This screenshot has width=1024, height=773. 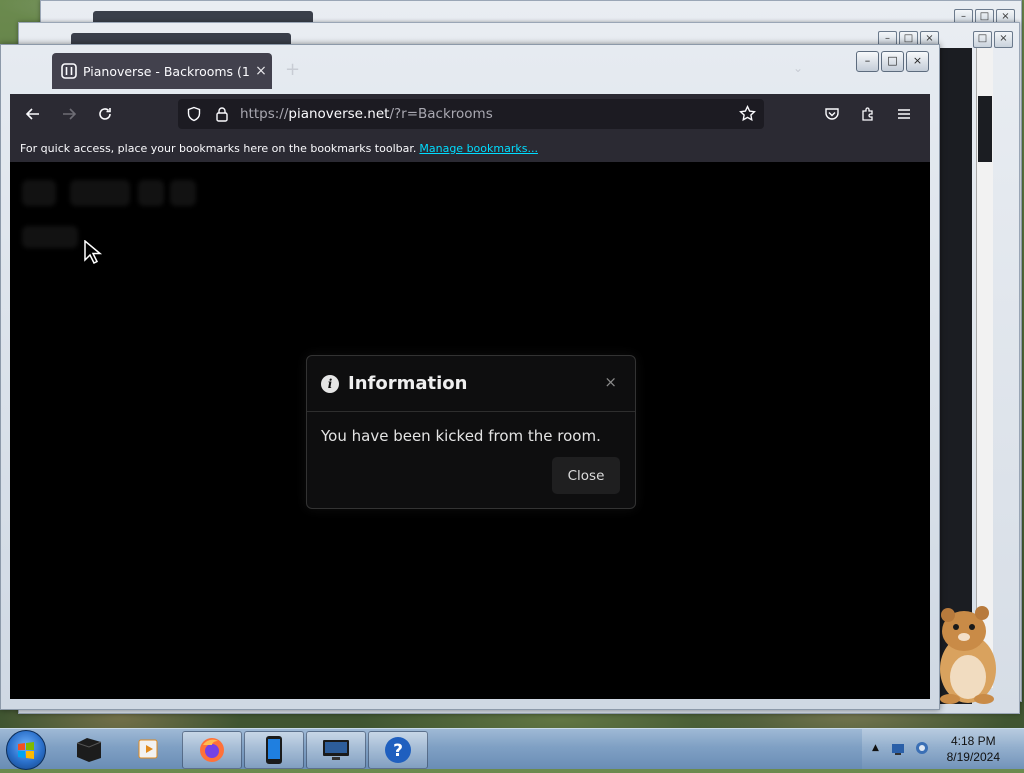 I want to click on bookmark-star-icon, so click(x=747, y=115).